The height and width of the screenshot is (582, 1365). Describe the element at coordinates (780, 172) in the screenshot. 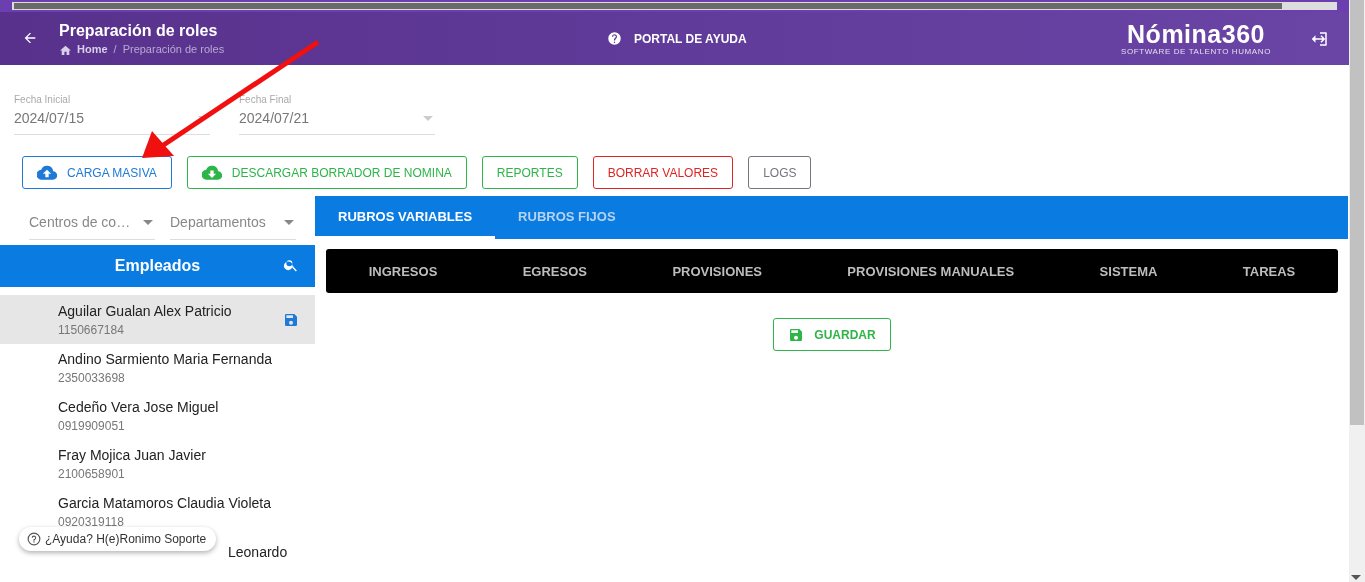

I see `action-button: LOGS` at that location.